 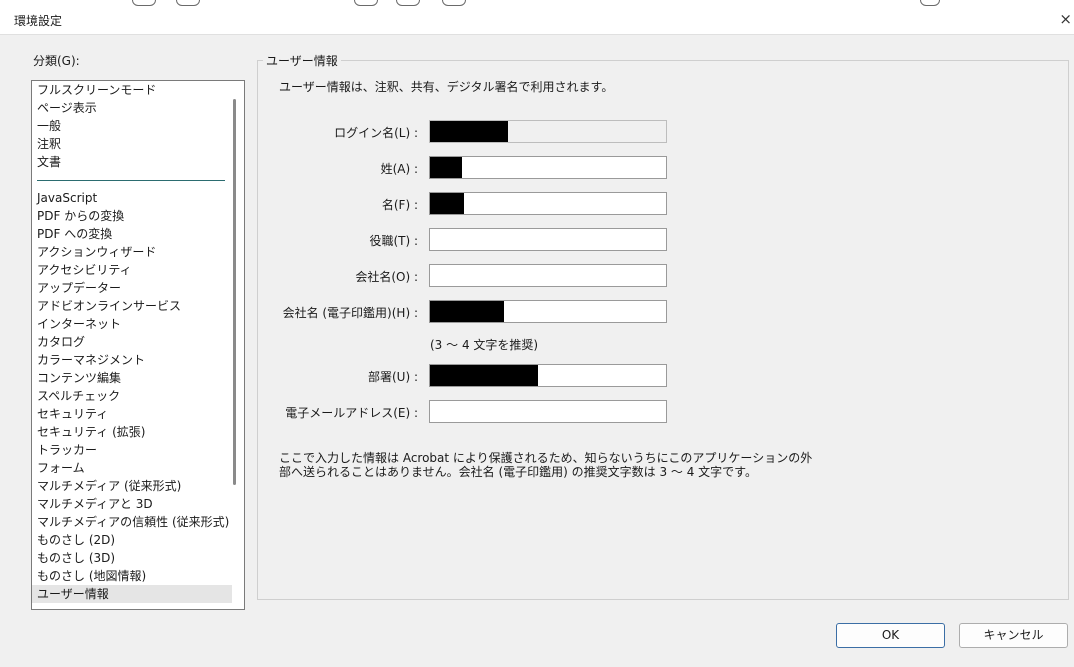 I want to click on login-field, so click(x=548, y=131).